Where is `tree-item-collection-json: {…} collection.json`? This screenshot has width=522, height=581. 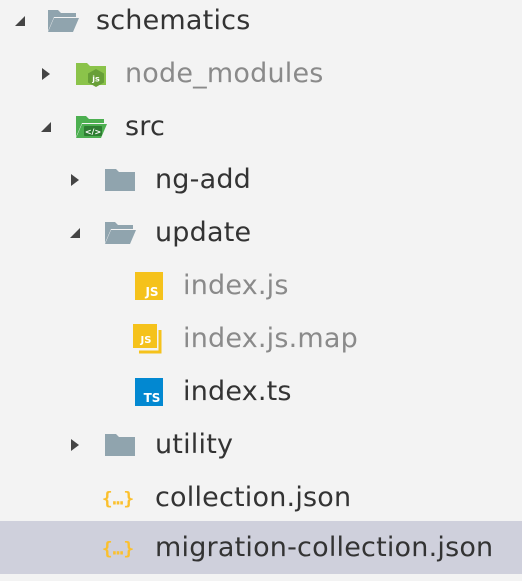
tree-item-collection-json: {…} collection.json is located at coordinates (261, 497).